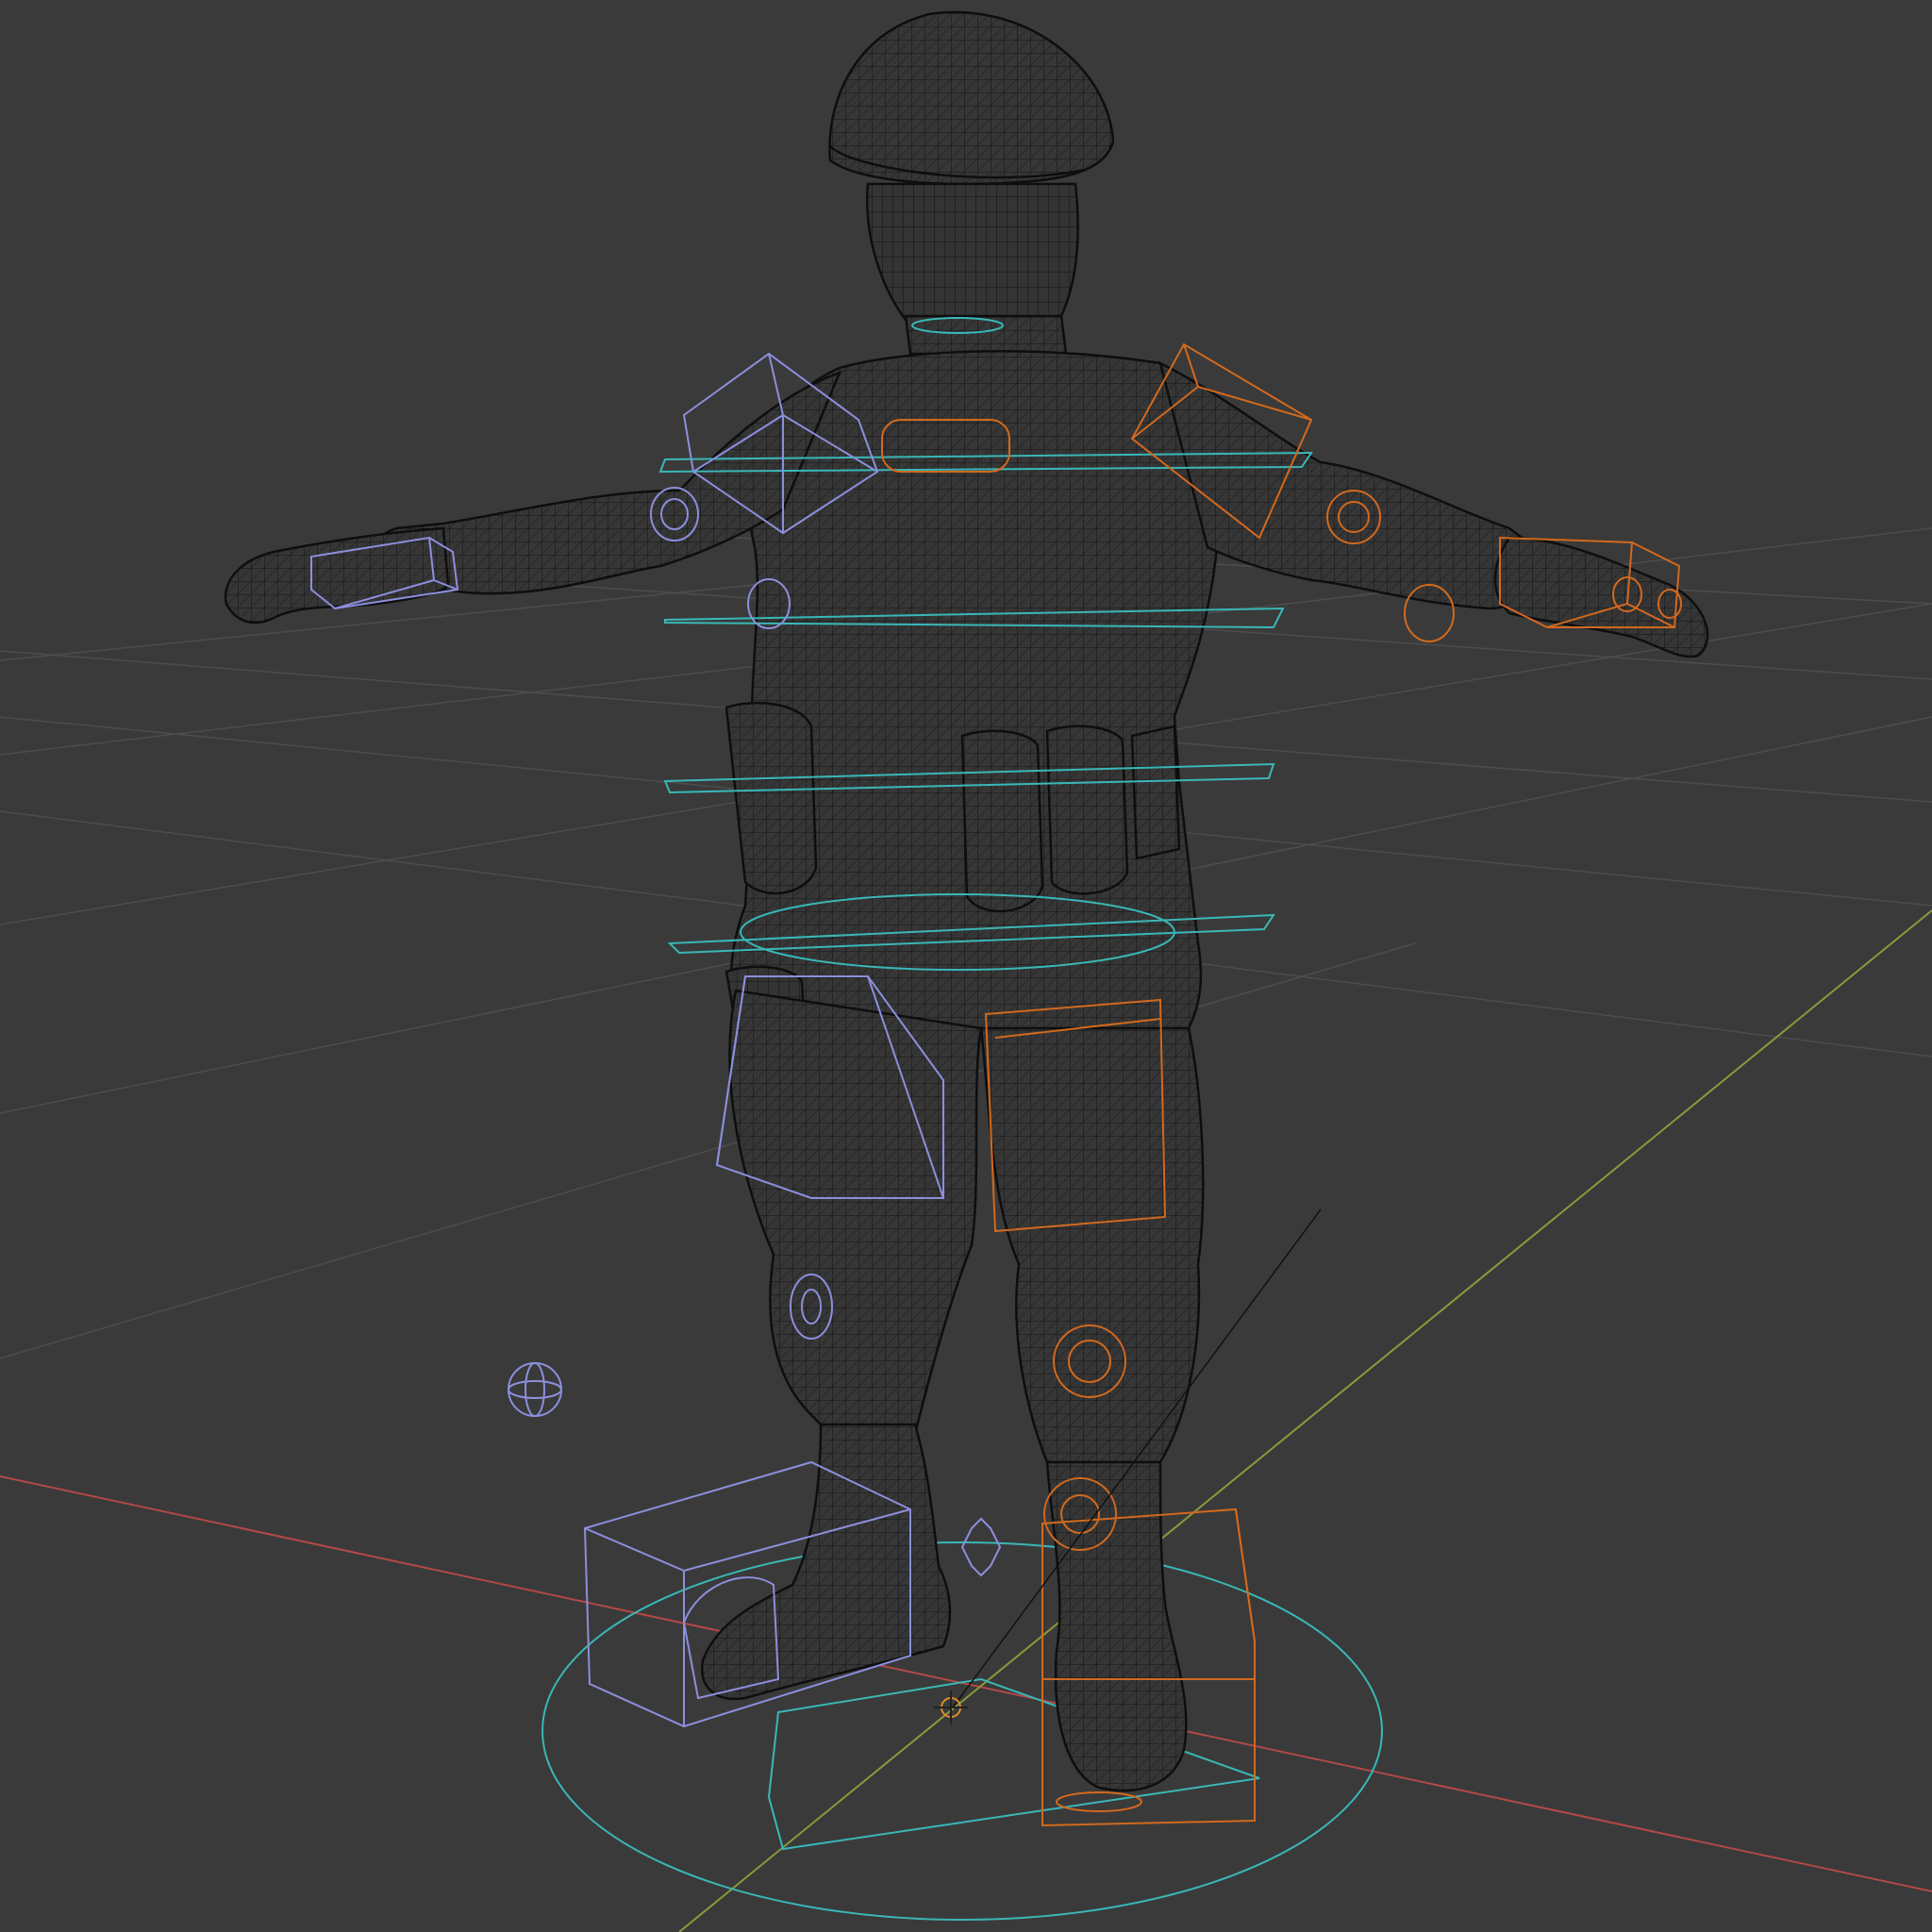 Image resolution: width=1932 pixels, height=1932 pixels. What do you see at coordinates (1087, 810) in the screenshot?
I see `pouch-right` at bounding box center [1087, 810].